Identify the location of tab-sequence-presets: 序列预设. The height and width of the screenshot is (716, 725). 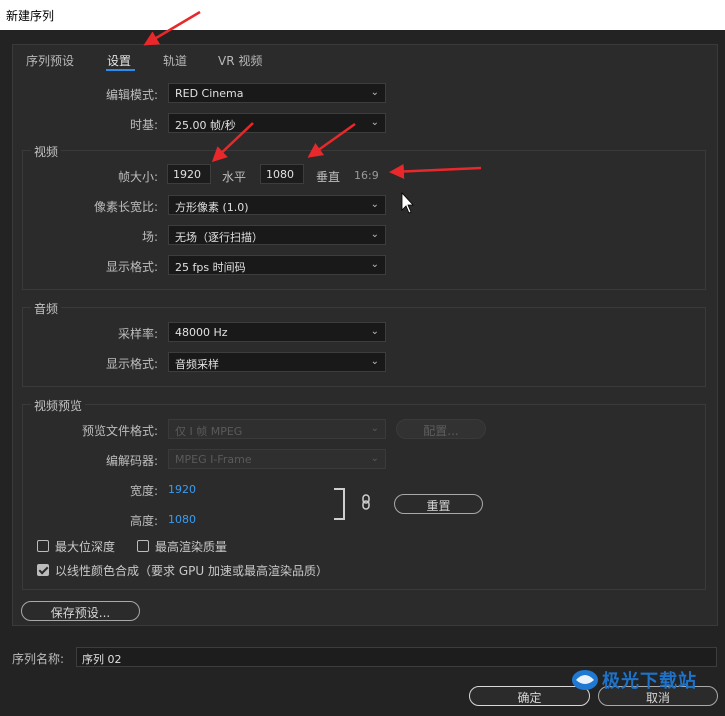
(50, 60).